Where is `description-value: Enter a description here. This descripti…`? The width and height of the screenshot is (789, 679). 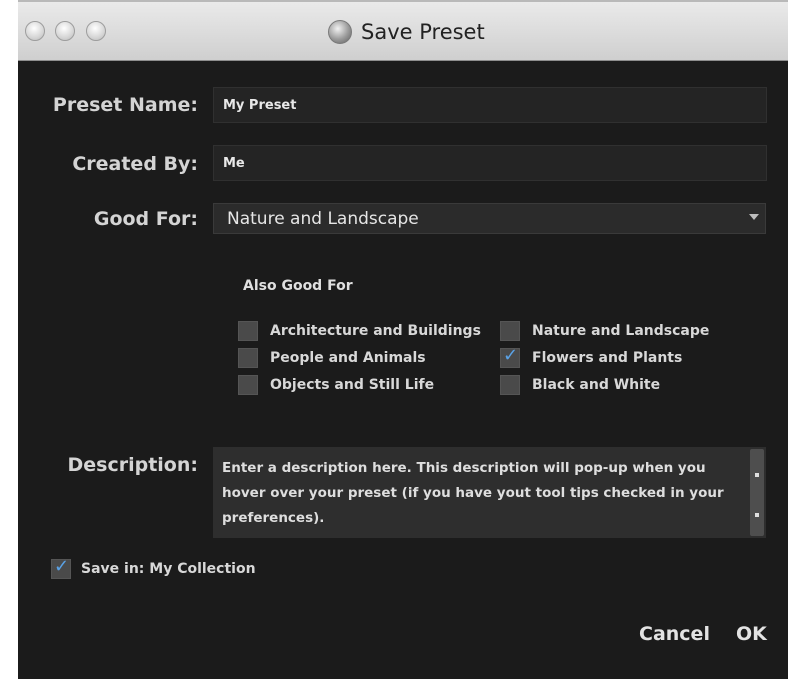
description-value: Enter a description here. This descripti… is located at coordinates (473, 493).